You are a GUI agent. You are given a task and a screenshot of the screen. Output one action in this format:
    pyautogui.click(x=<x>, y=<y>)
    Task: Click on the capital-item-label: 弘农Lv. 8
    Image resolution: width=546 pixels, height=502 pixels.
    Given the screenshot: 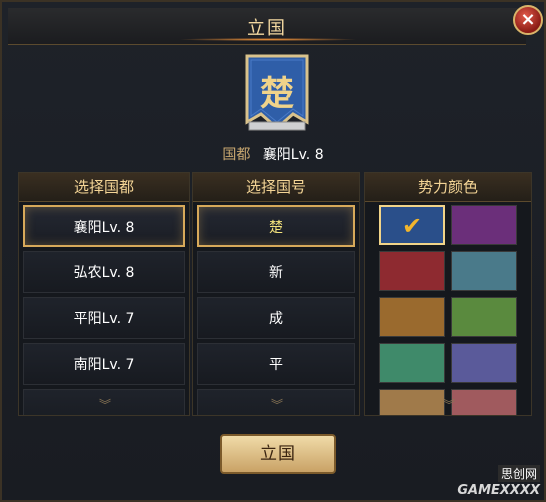 What is the action you would take?
    pyautogui.click(x=104, y=273)
    